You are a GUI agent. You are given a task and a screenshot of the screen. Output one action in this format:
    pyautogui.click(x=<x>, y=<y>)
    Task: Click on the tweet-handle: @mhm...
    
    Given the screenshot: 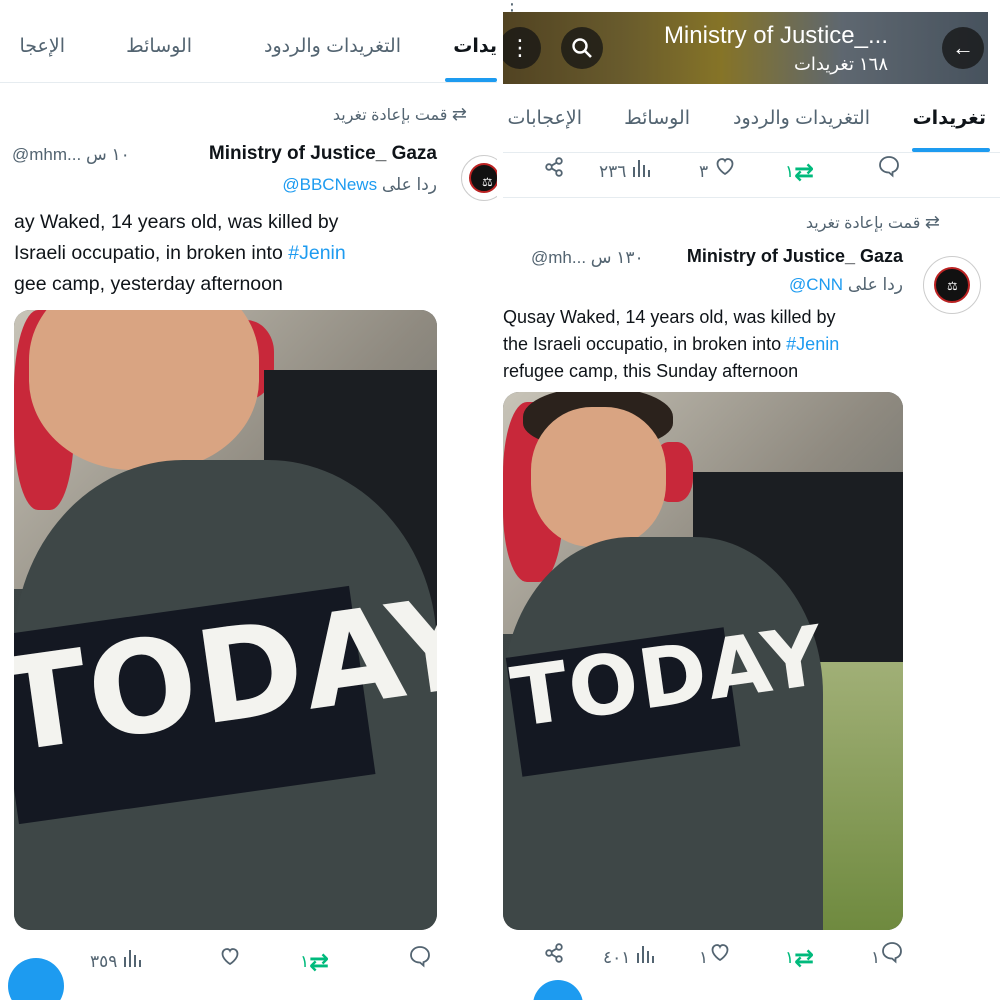 What is the action you would take?
    pyautogui.click(x=47, y=154)
    